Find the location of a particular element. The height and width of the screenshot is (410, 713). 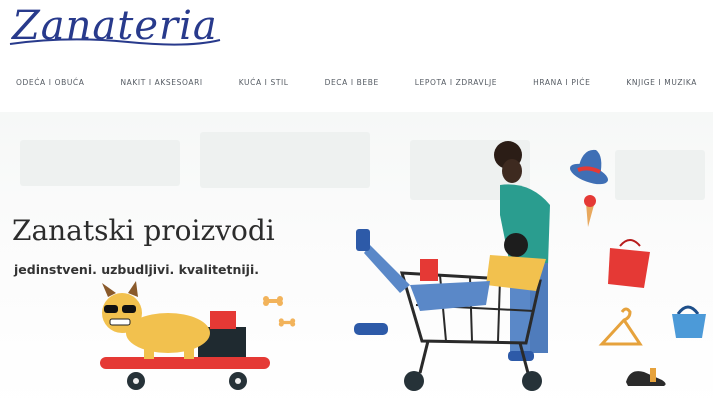

nav-item-nakit-i-aksesoari: NAKIT I AKSESOARI is located at coordinates (161, 88).